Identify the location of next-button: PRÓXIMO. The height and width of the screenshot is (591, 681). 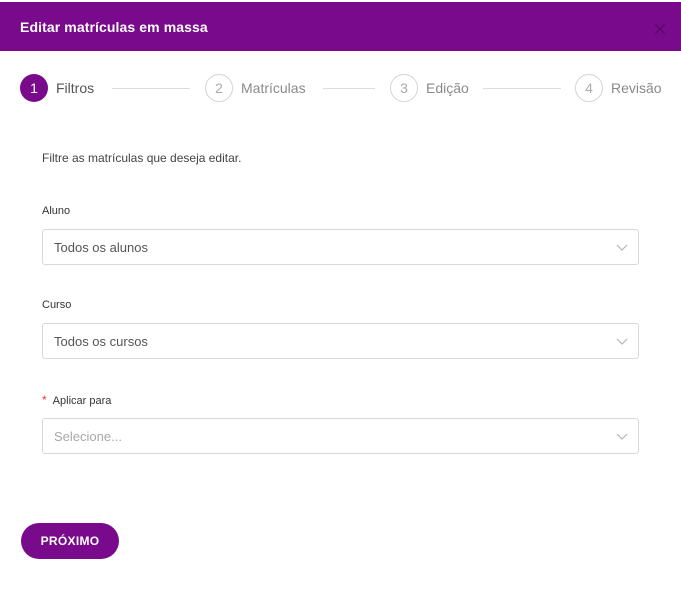
(70, 541).